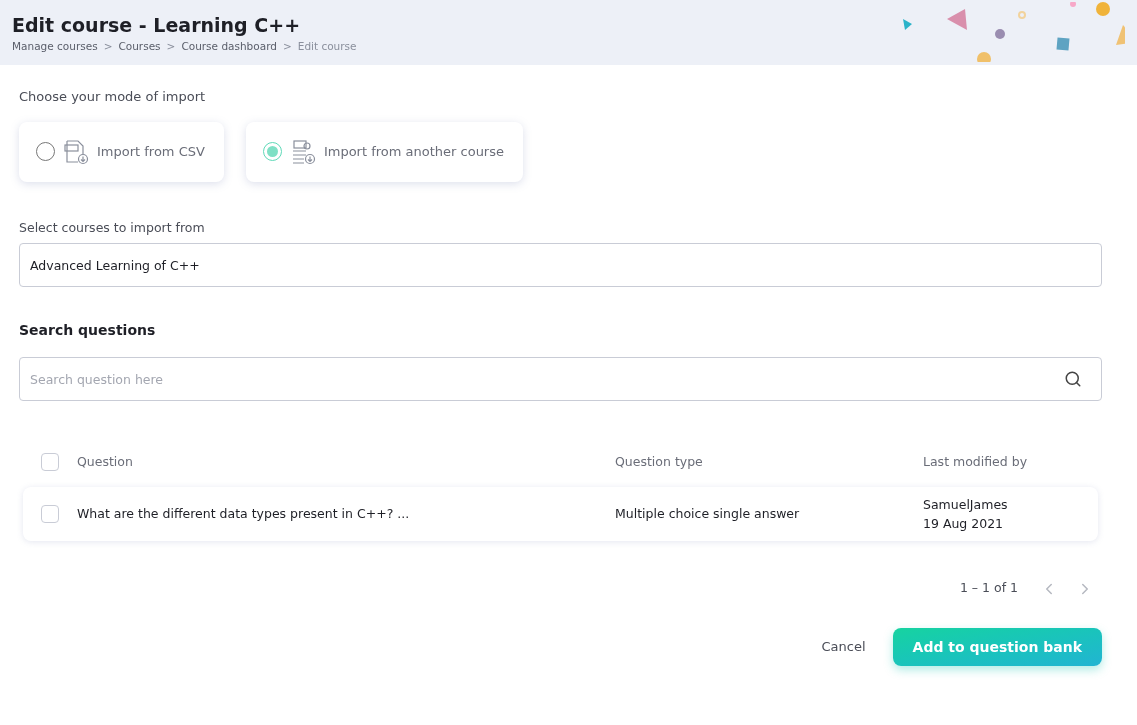  What do you see at coordinates (964, 524) in the screenshot?
I see `modified-date: 19 Aug 2021` at bounding box center [964, 524].